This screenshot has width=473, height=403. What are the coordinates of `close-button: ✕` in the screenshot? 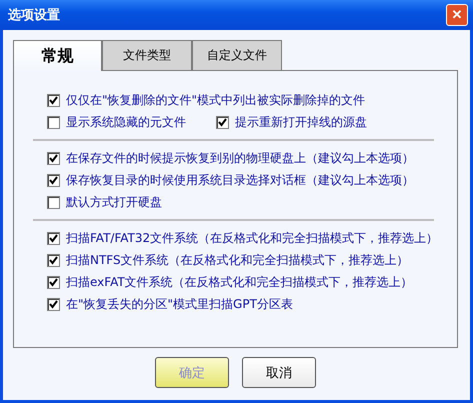 It's located at (457, 15).